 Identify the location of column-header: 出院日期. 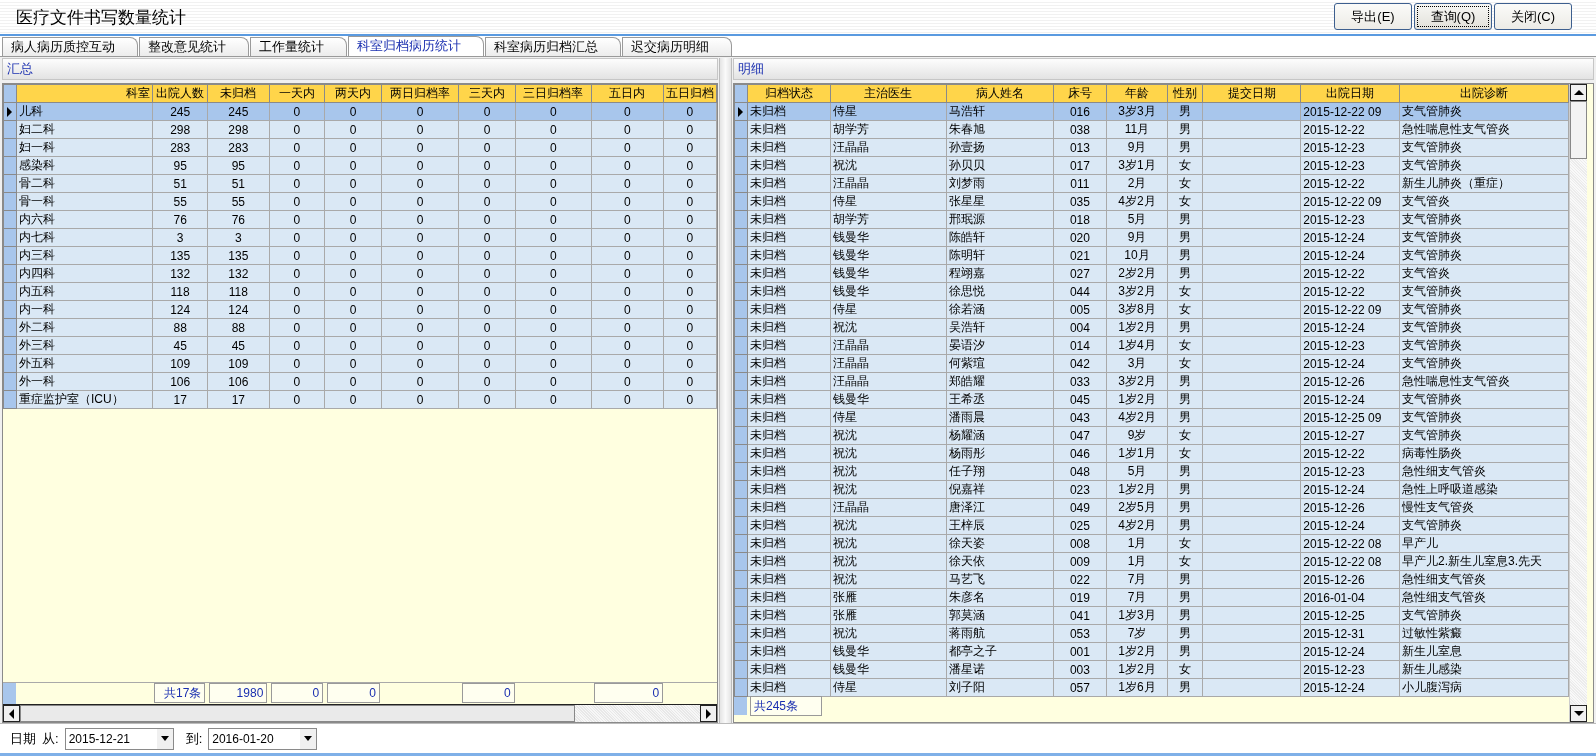
(1350, 93).